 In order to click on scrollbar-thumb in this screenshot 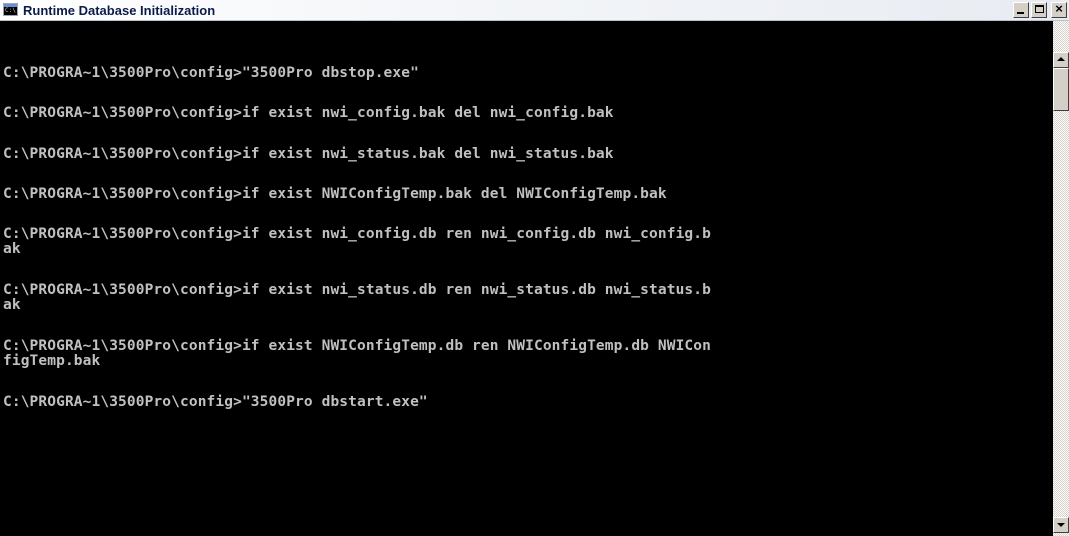, I will do `click(1061, 89)`.